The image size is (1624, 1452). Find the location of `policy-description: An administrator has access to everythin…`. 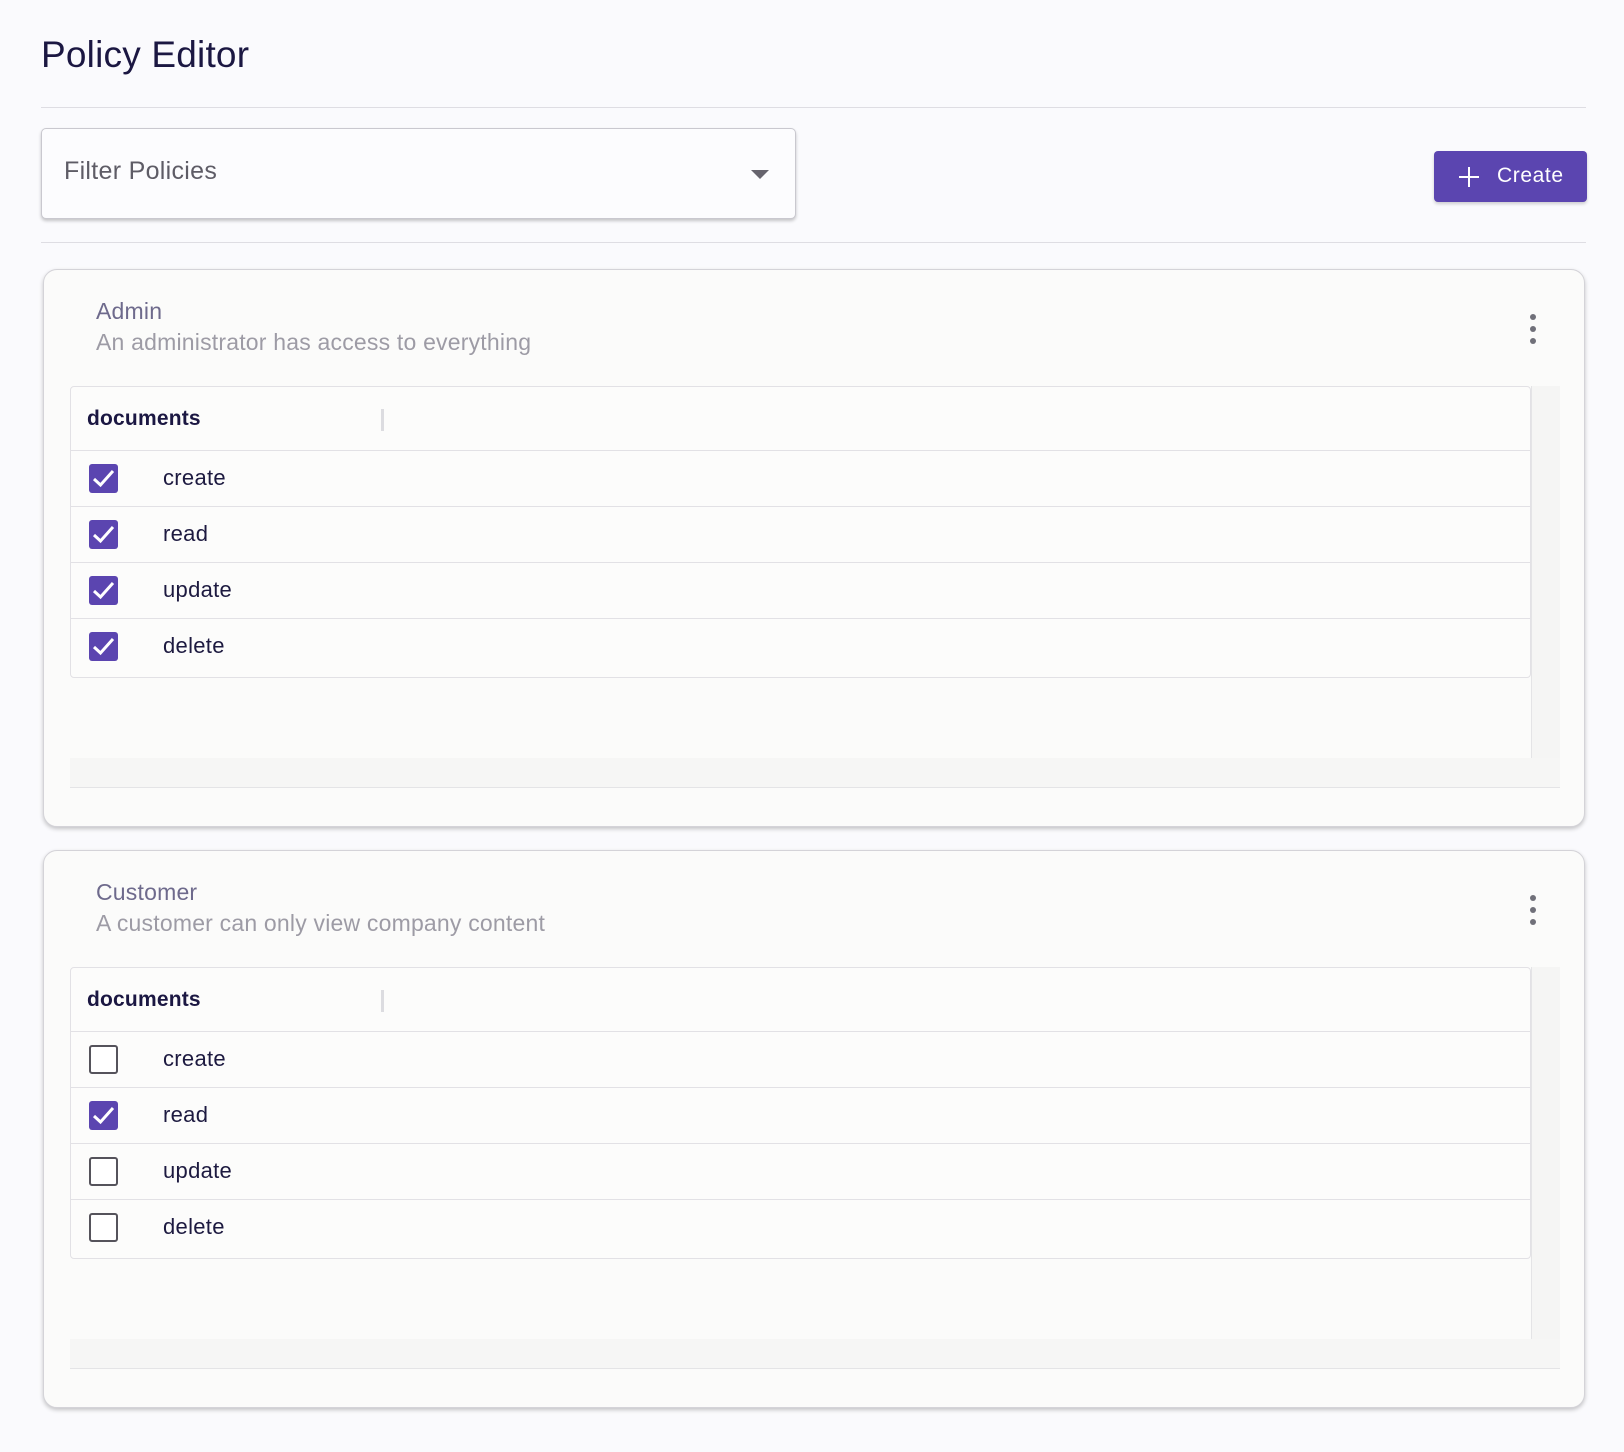

policy-description: An administrator has access to everythin… is located at coordinates (314, 342).